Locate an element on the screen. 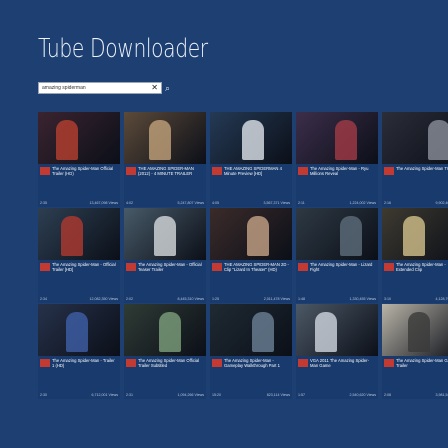 The image size is (448, 448). search-input is located at coordinates (97, 88).